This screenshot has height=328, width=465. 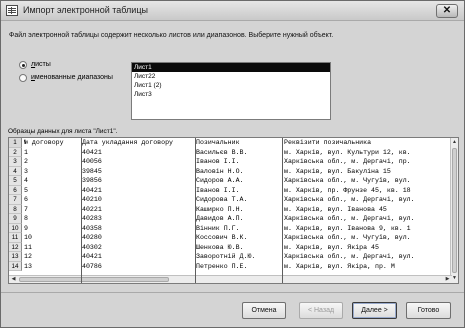 What do you see at coordinates (231, 67) in the screenshot?
I see `sheet-list-item: Лист1` at bounding box center [231, 67].